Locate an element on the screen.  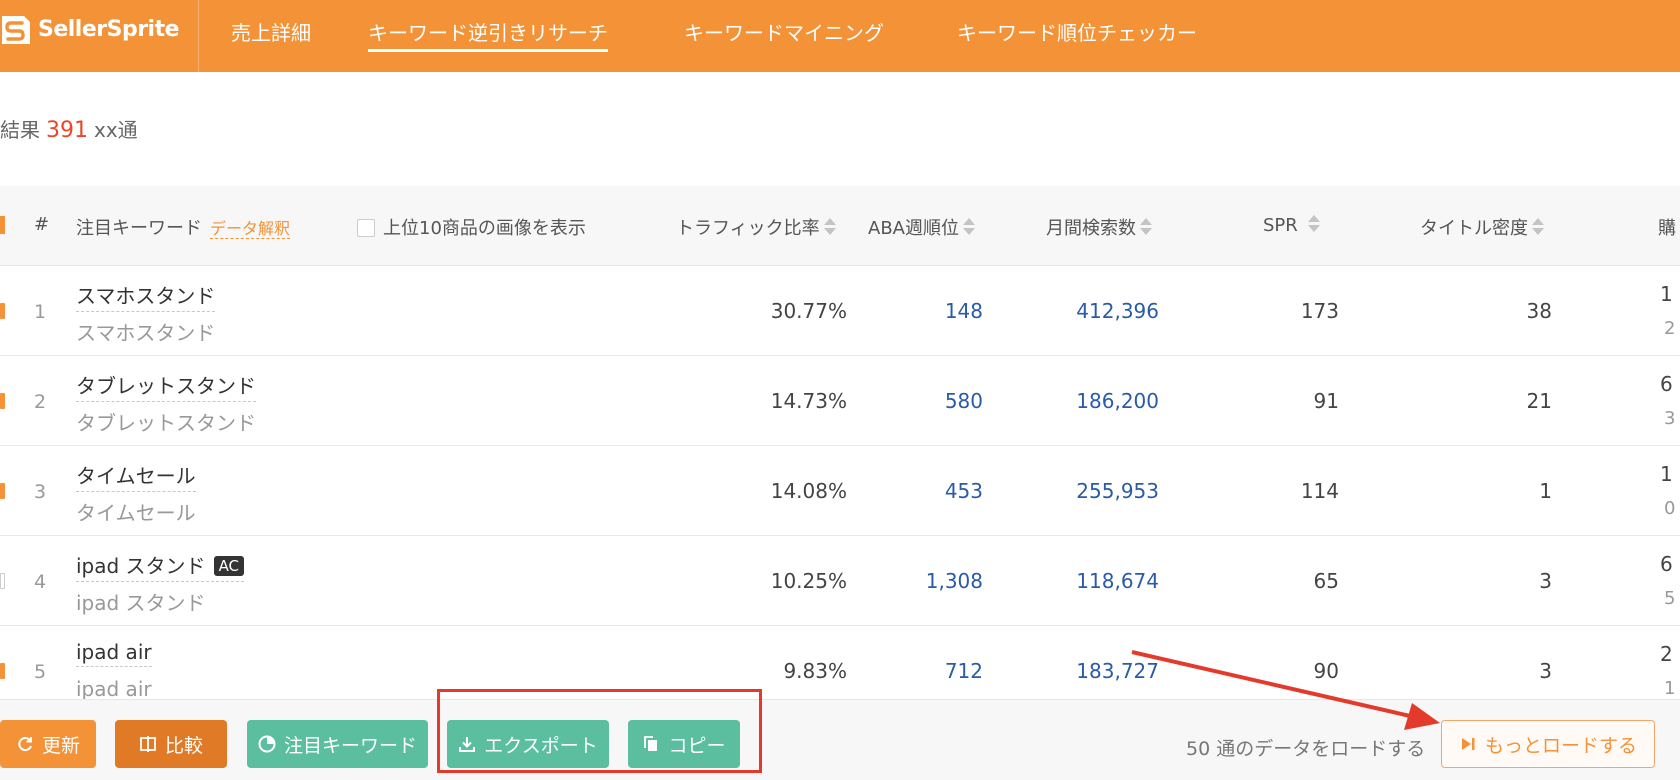
col-header-traffic-label: トラフィック比率 is located at coordinates (748, 228).